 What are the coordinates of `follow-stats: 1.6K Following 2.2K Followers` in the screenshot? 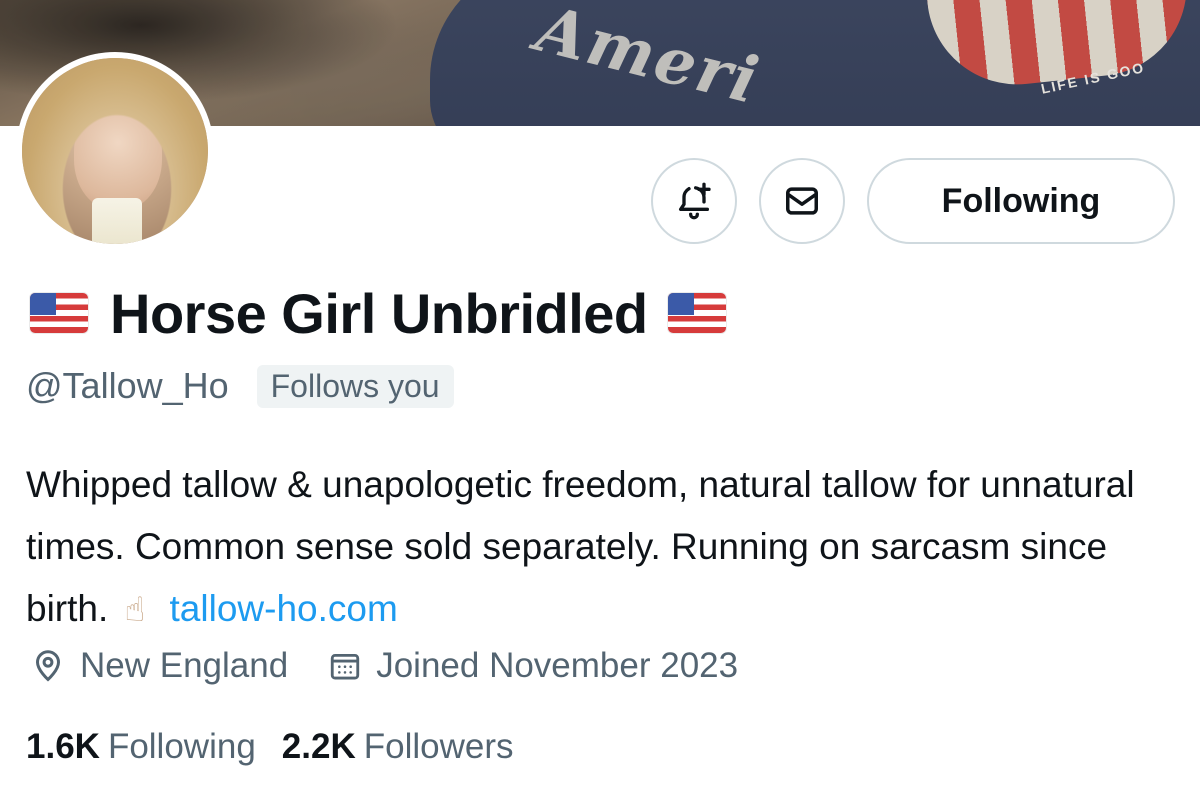 It's located at (283, 747).